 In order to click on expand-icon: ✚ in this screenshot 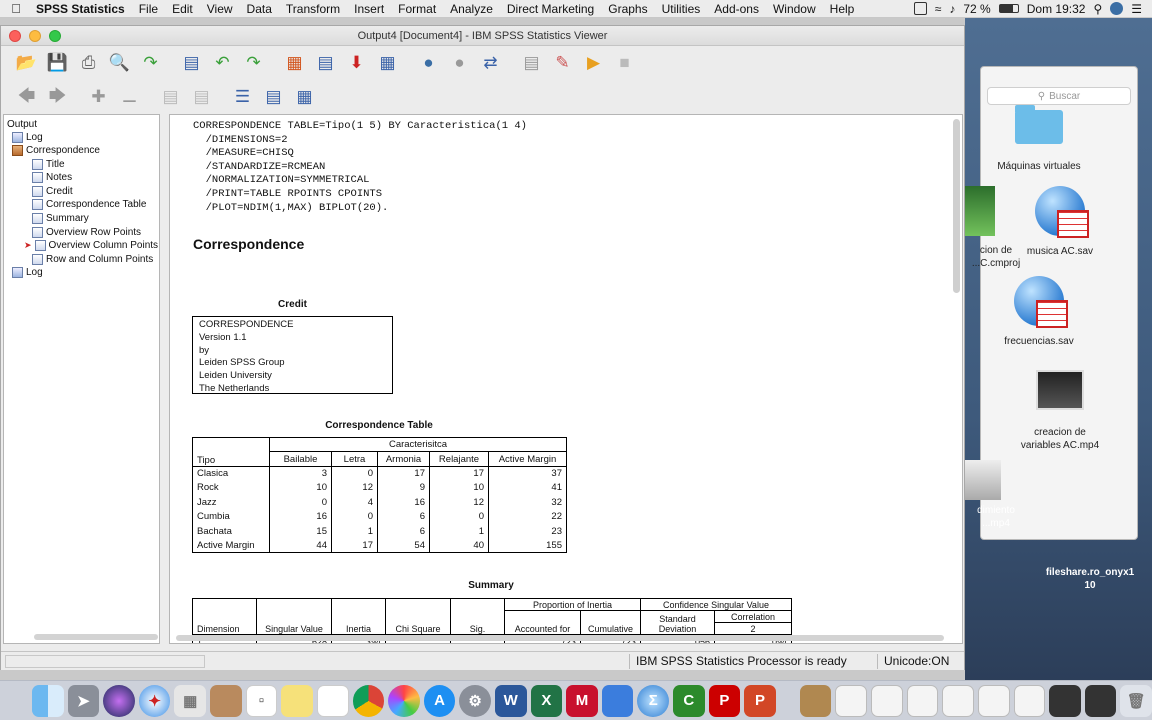, I will do `click(98, 97)`.